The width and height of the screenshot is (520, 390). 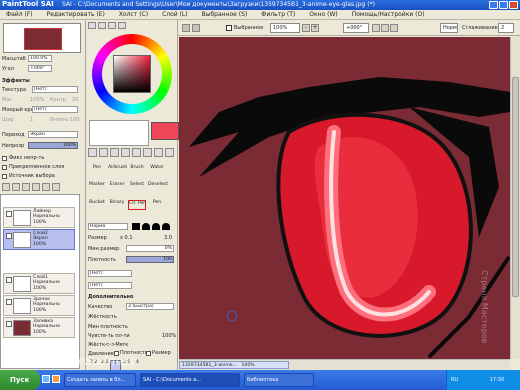 What do you see at coordinates (150, 259) in the screenshot?
I see `density-slider: 100` at bounding box center [150, 259].